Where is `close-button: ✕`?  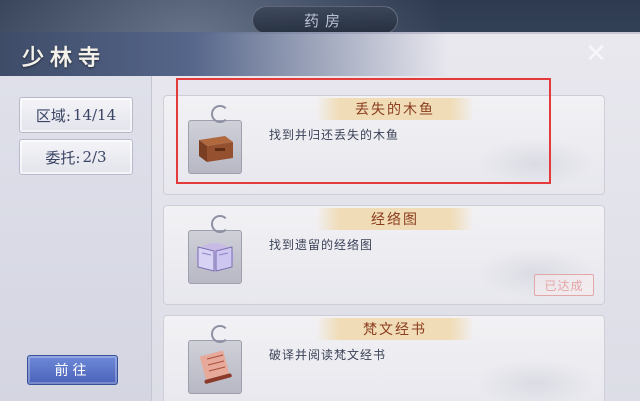
close-button: ✕ is located at coordinates (596, 54).